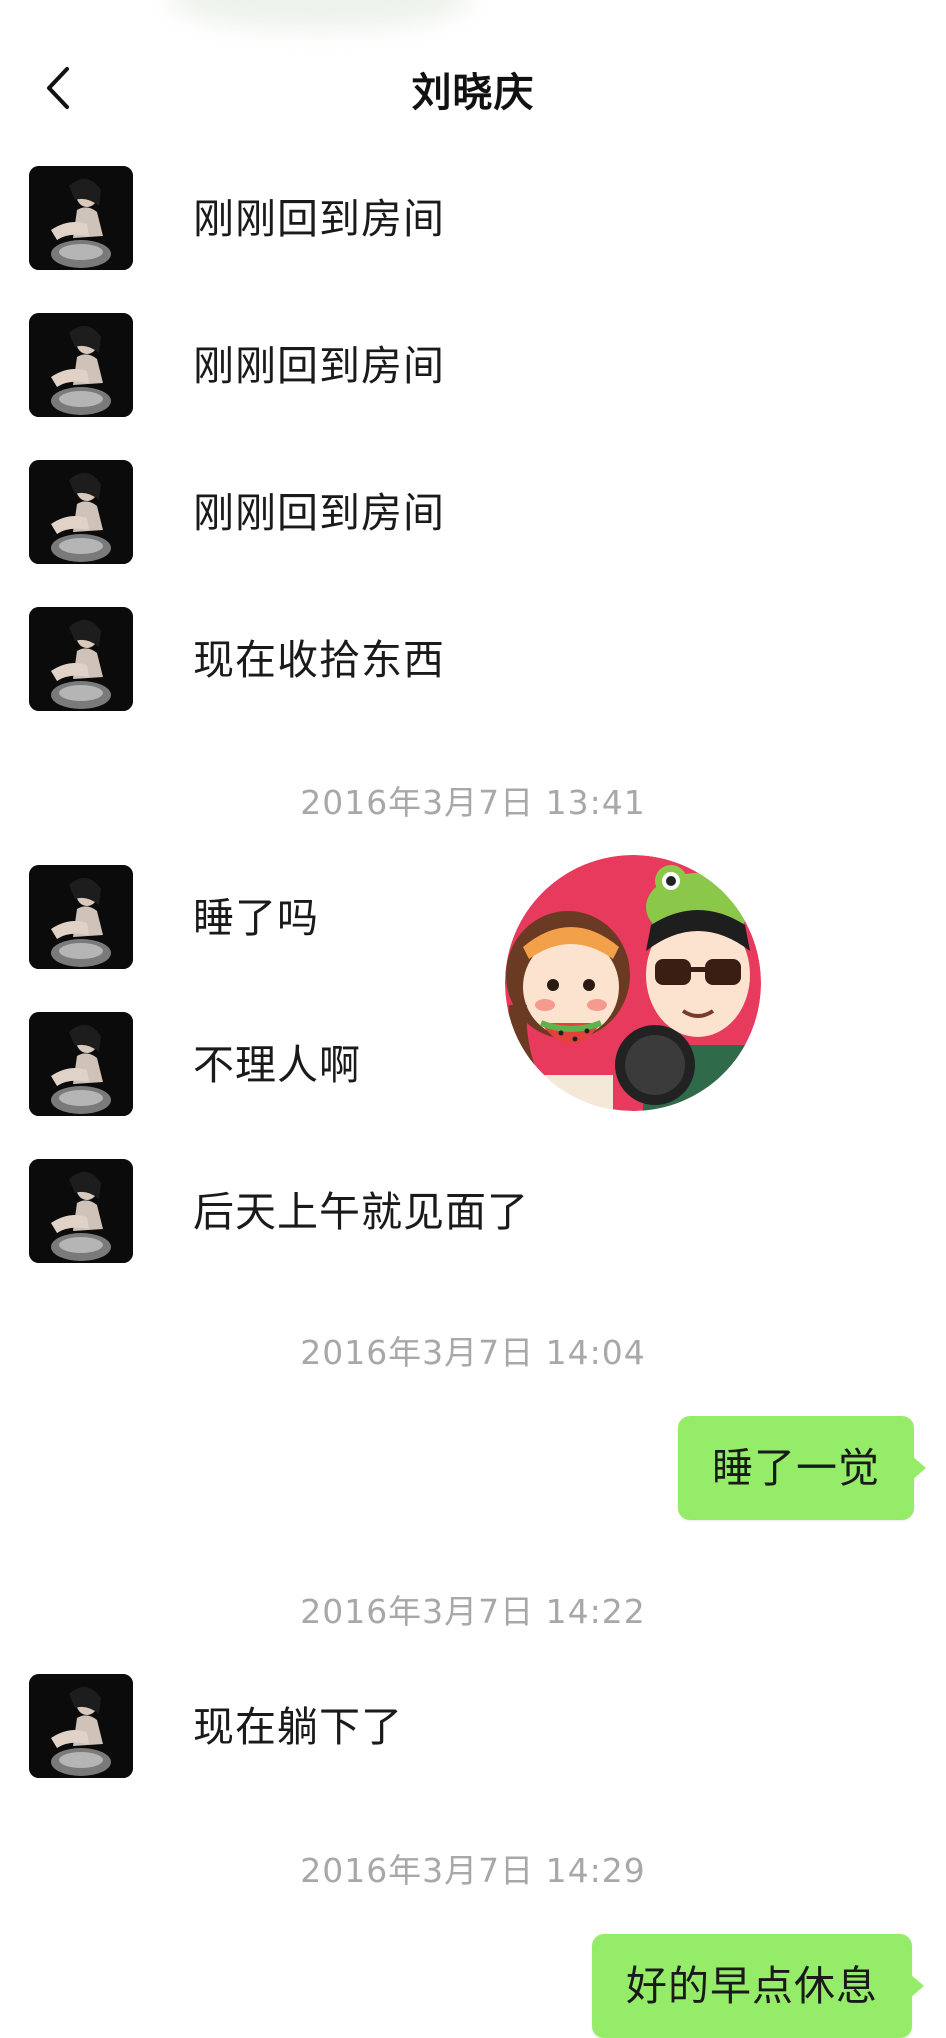 The image size is (946, 2038). What do you see at coordinates (473, 919) in the screenshot?
I see `message-row: 睡了吗` at bounding box center [473, 919].